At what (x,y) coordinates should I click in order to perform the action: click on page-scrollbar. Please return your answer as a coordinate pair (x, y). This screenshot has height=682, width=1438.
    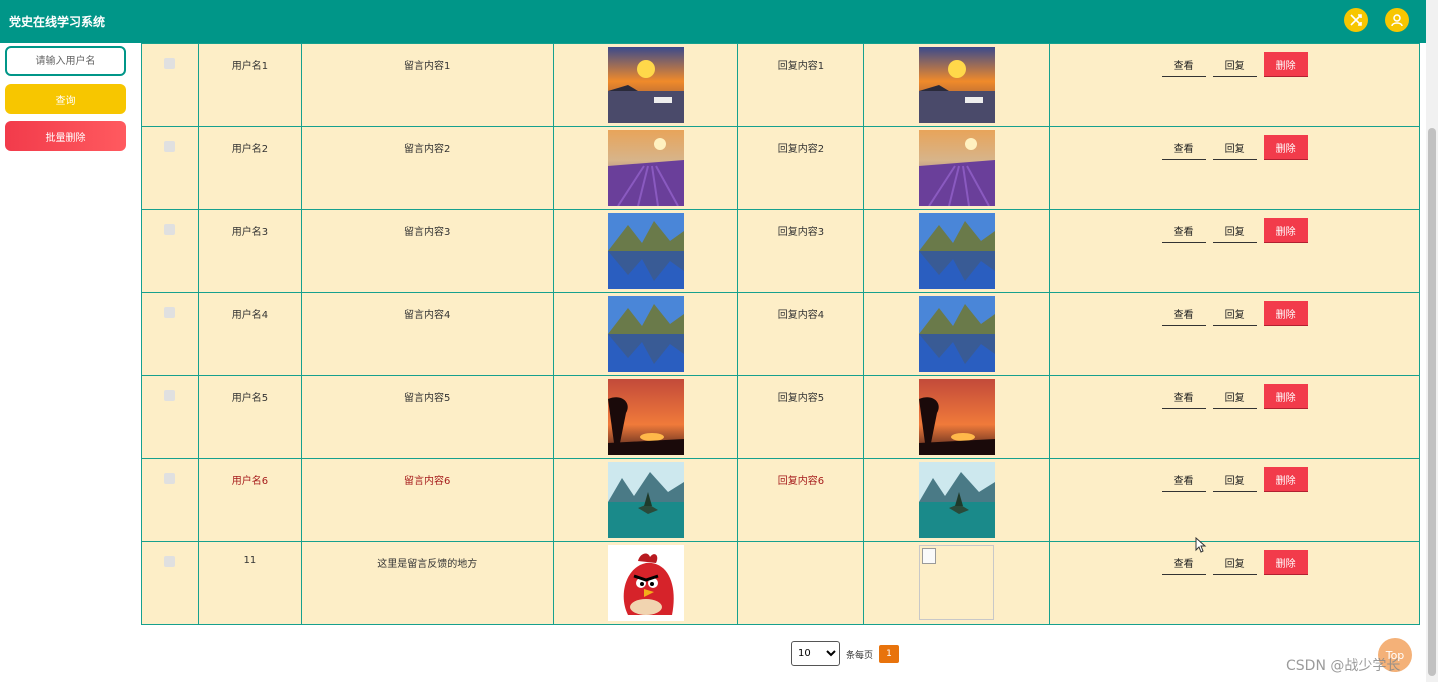
    Looking at the image, I should click on (1432, 341).